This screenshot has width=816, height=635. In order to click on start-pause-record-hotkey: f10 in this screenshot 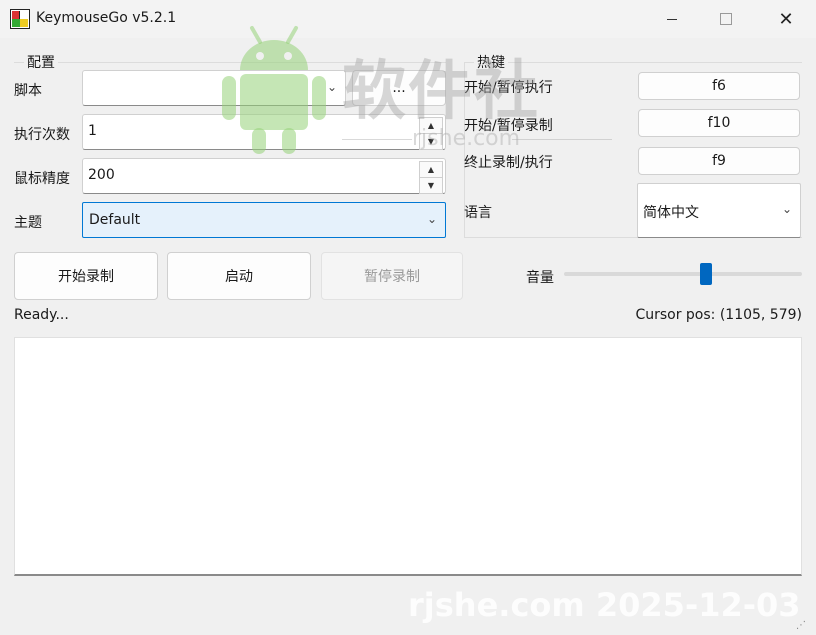, I will do `click(719, 123)`.